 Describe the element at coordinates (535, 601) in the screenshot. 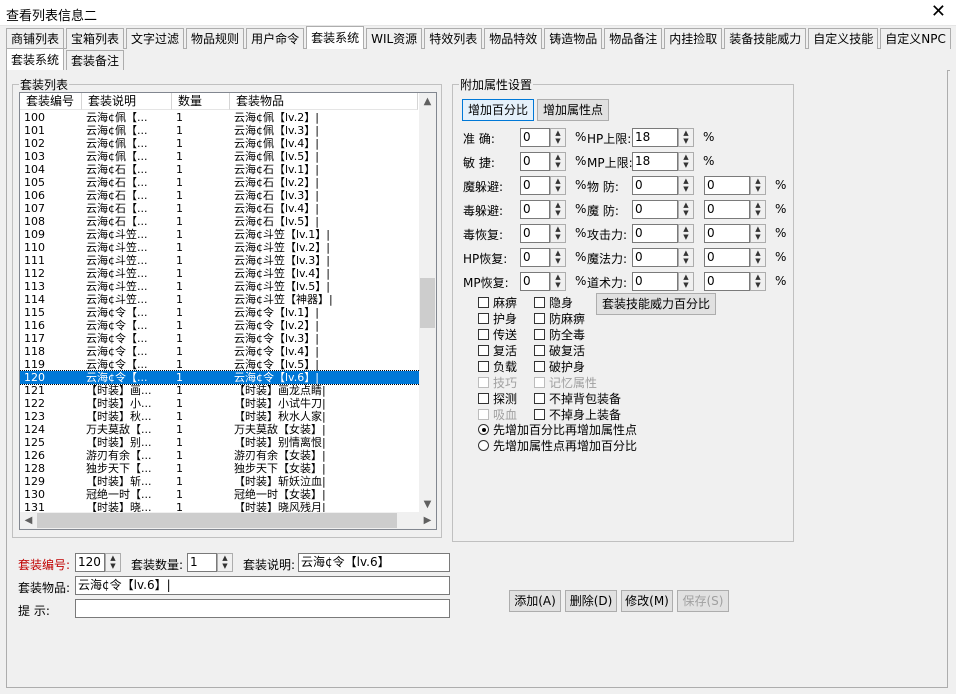

I see `add-button: 添加(A)` at that location.